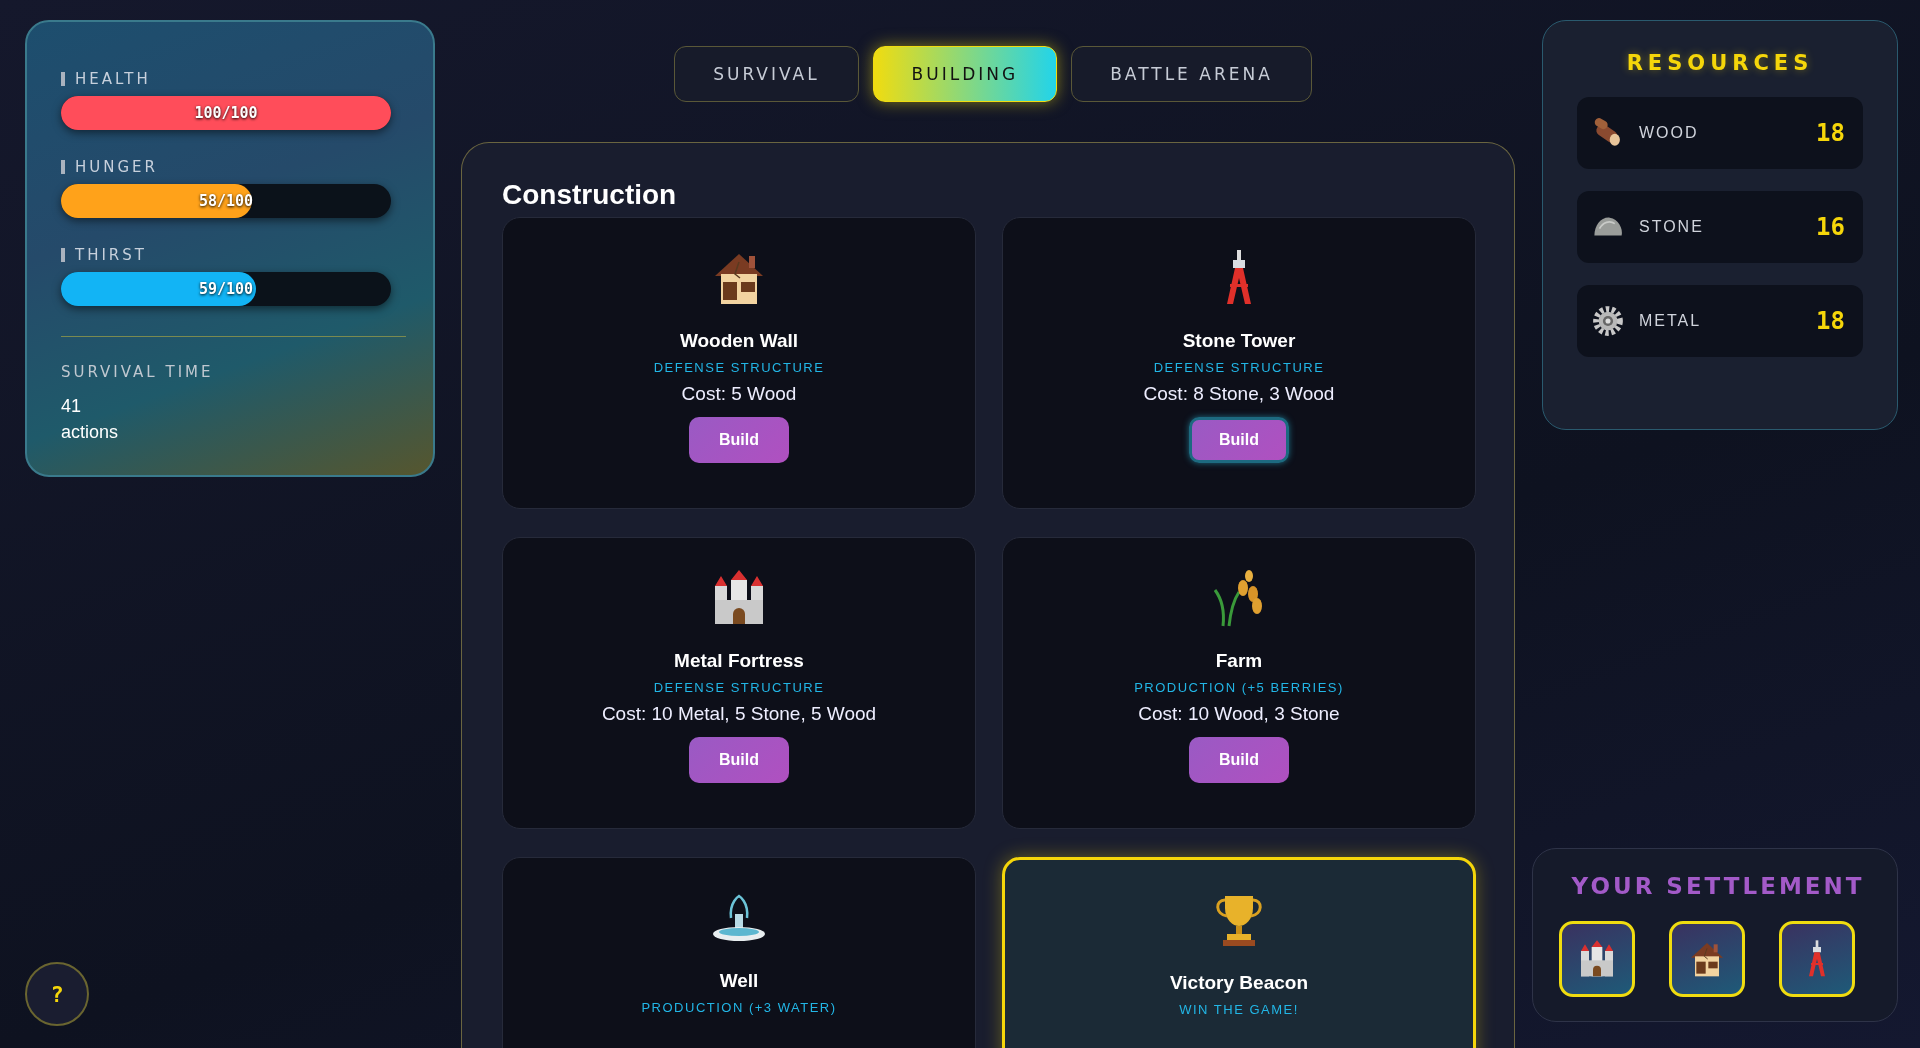  Describe the element at coordinates (1830, 227) in the screenshot. I see `resource-amount: 16` at that location.